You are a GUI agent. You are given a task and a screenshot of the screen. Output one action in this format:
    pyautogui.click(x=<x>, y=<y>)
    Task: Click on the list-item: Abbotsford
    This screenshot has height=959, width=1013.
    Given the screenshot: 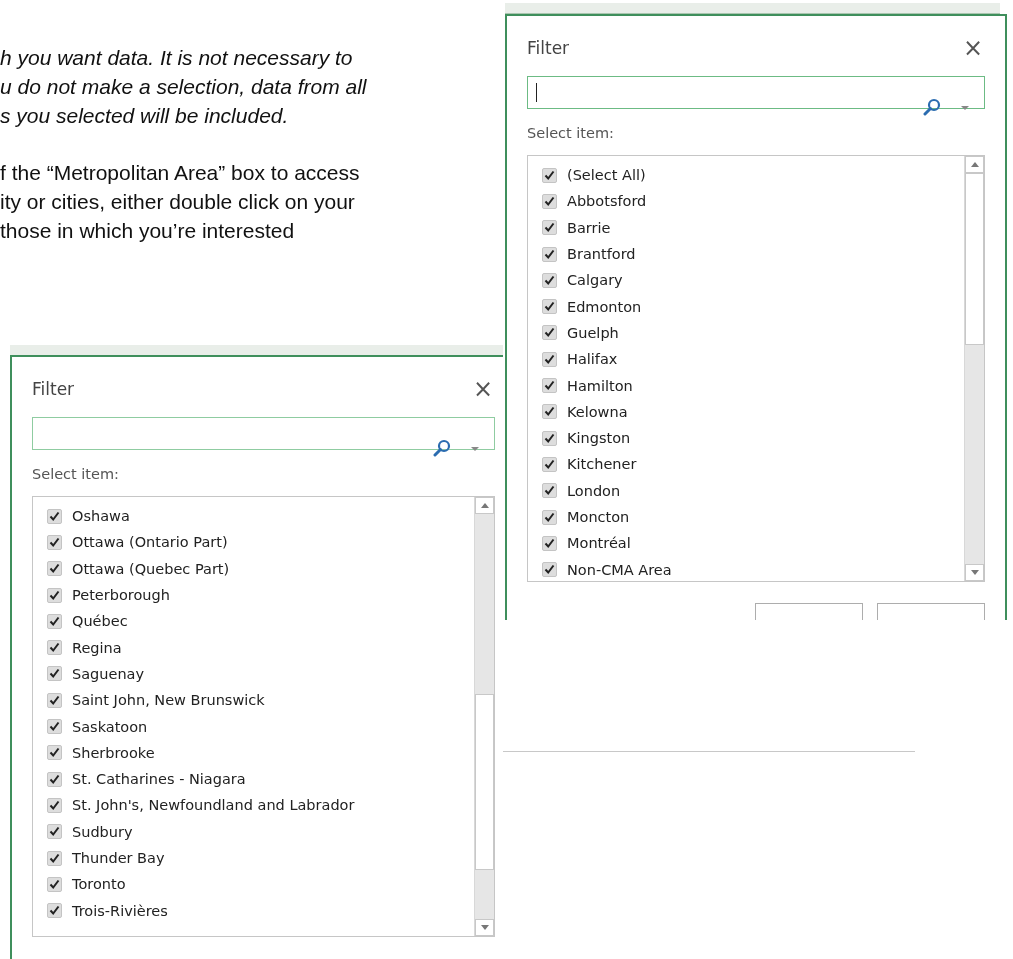 What is the action you would take?
    pyautogui.click(x=753, y=201)
    